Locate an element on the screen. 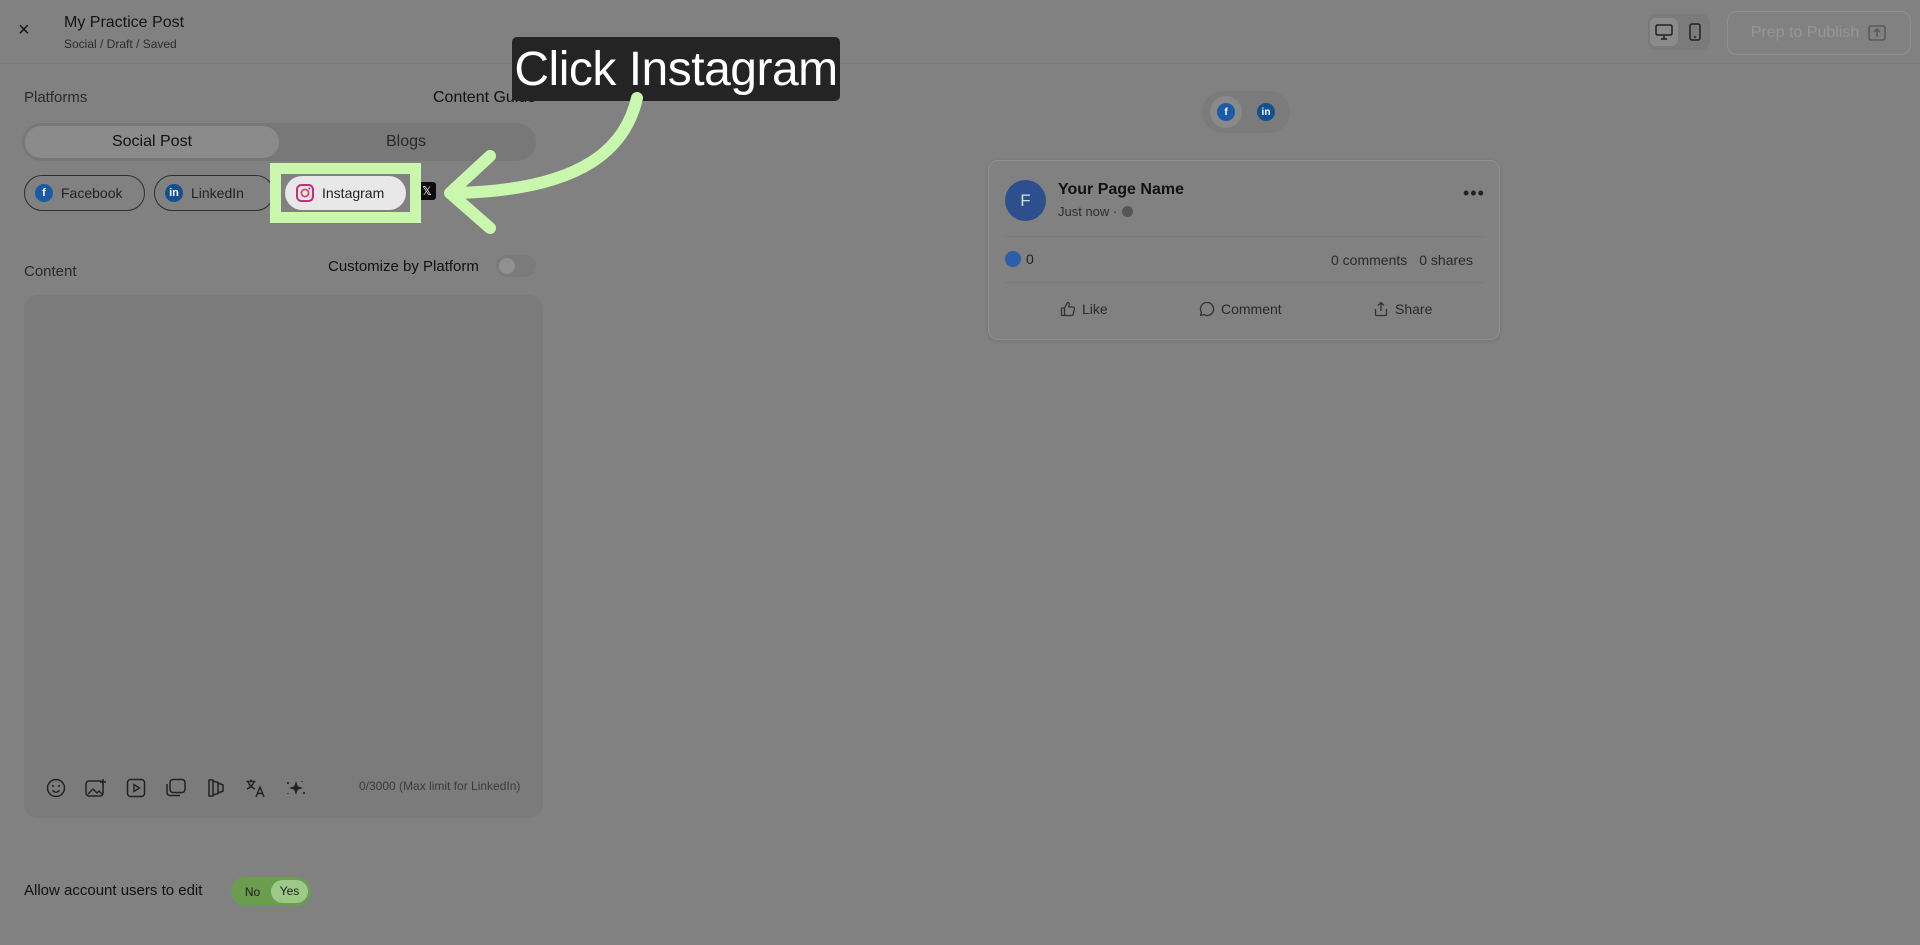  reaction-summary: 0 is located at coordinates (1019, 259).